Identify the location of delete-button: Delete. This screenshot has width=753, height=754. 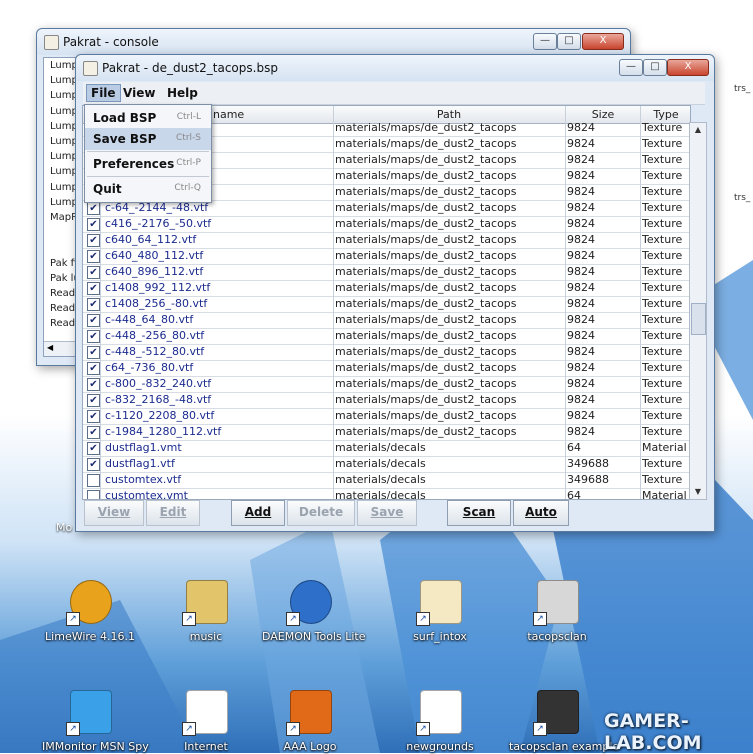
(321, 513).